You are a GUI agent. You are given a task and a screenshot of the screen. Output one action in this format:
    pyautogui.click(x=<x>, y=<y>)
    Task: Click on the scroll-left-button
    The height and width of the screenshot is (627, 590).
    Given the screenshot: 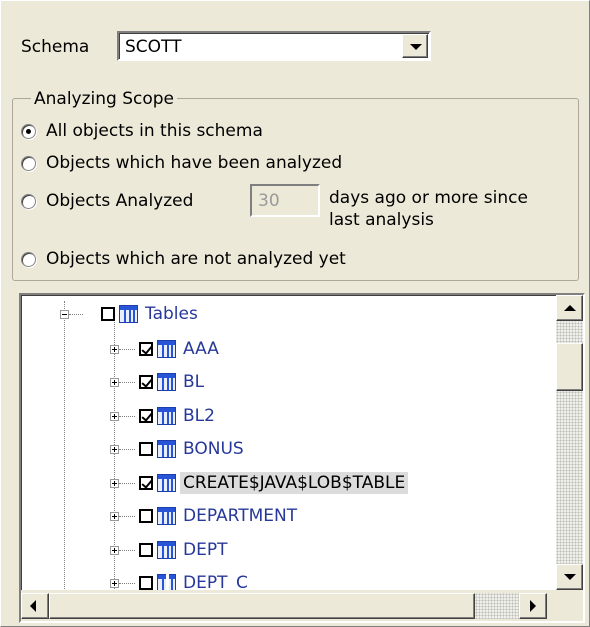 What is the action you would take?
    pyautogui.click(x=35, y=606)
    